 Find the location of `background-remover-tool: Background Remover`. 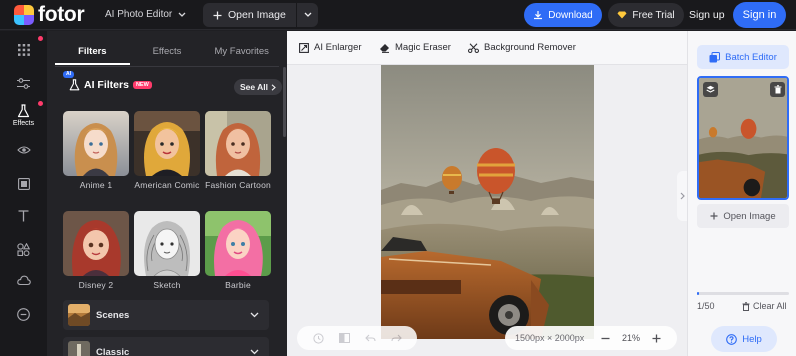

background-remover-tool: Background Remover is located at coordinates (522, 47).